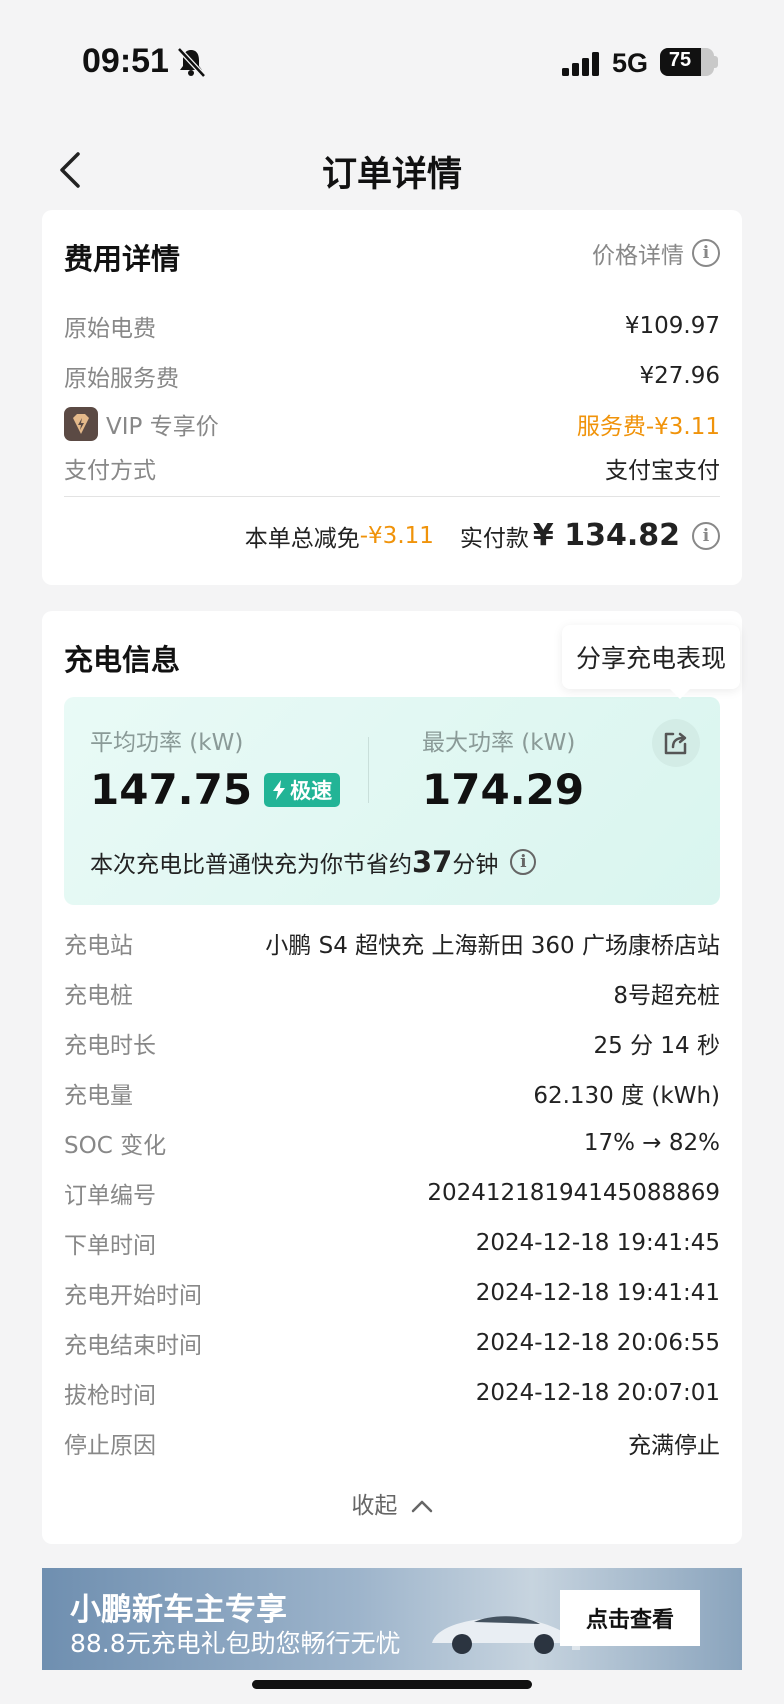  I want to click on paid-label: 实付款, so click(494, 538).